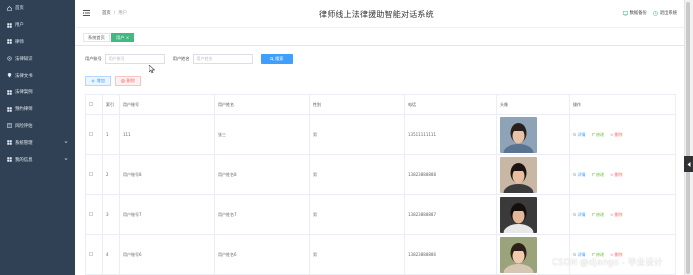  I want to click on sidebar-item-5: 法律案例, so click(37, 92).